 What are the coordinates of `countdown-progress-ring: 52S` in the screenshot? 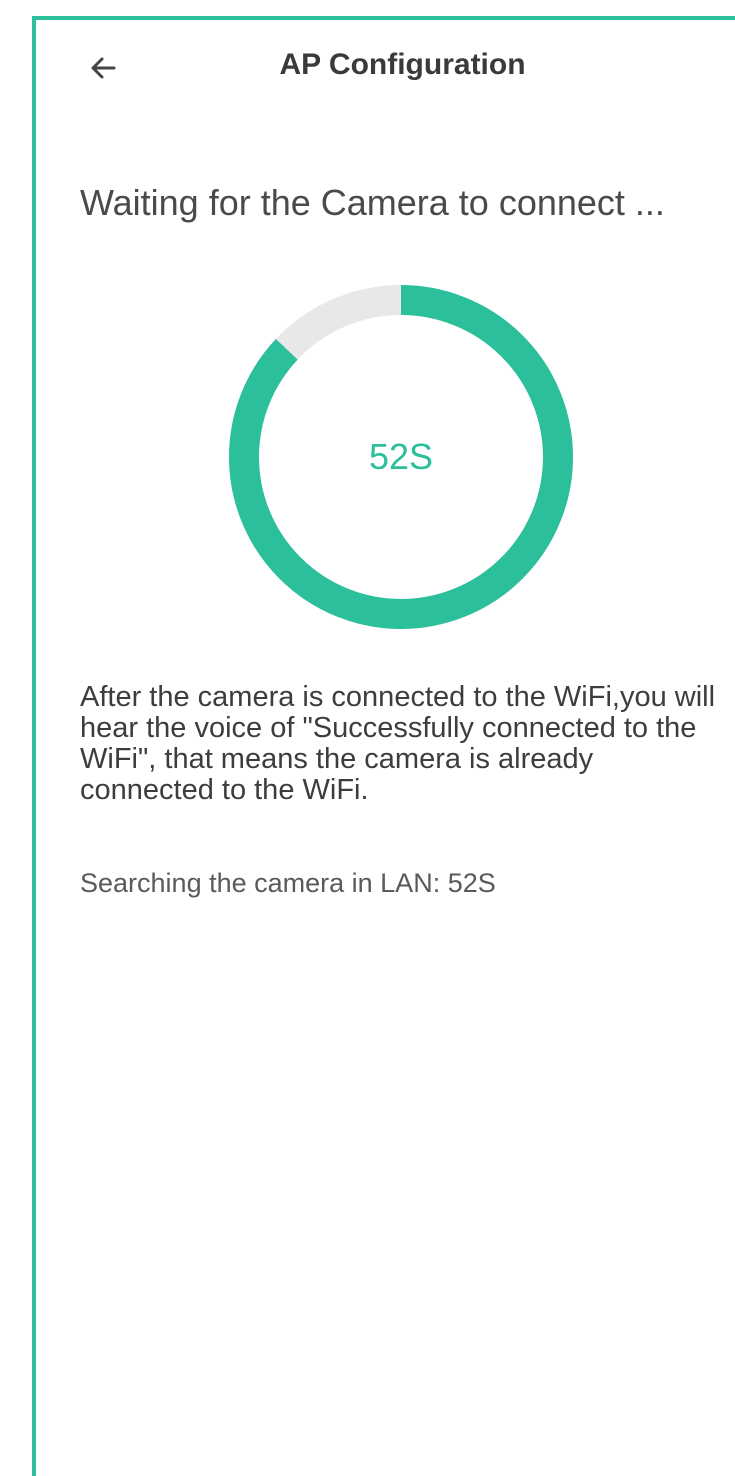 It's located at (401, 457).